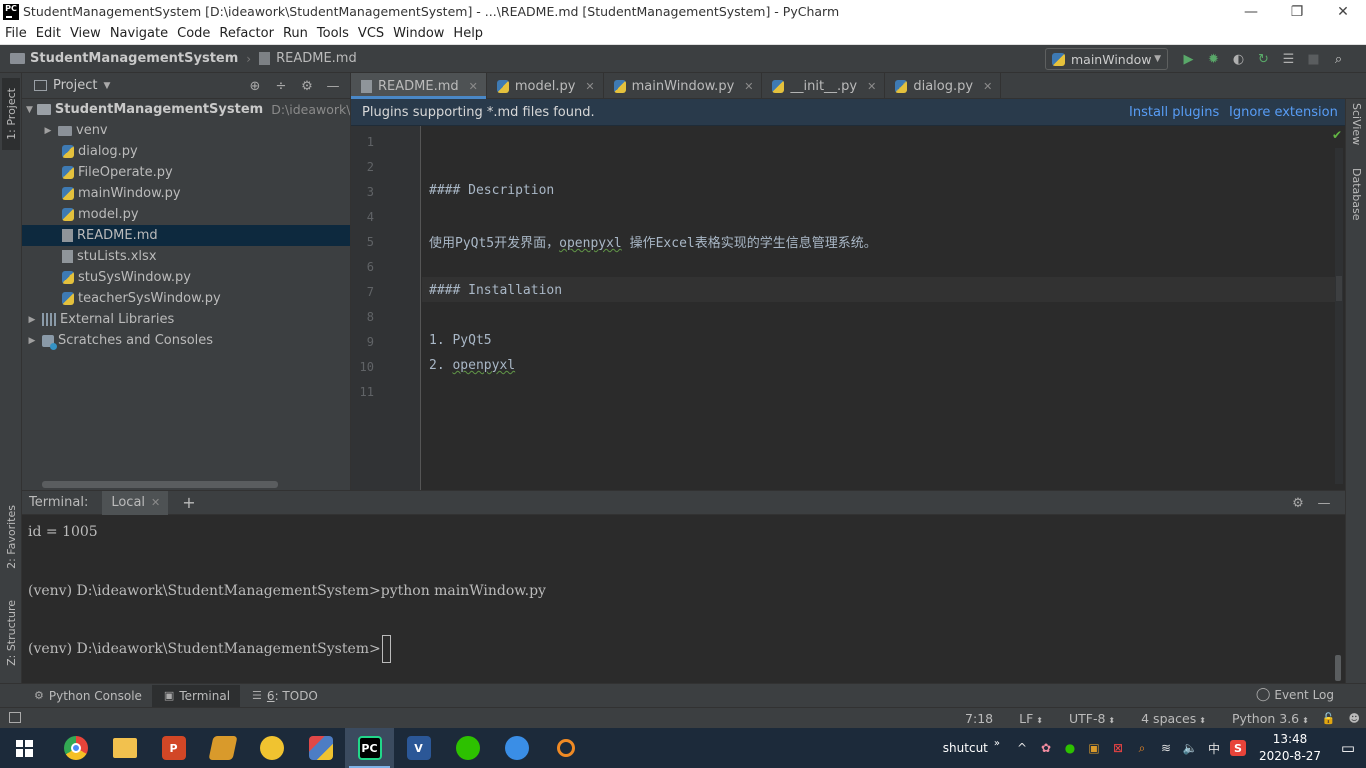 This screenshot has width=1366, height=768. I want to click on interpreter-select: Python 3.6 ⬍, so click(1264, 718).